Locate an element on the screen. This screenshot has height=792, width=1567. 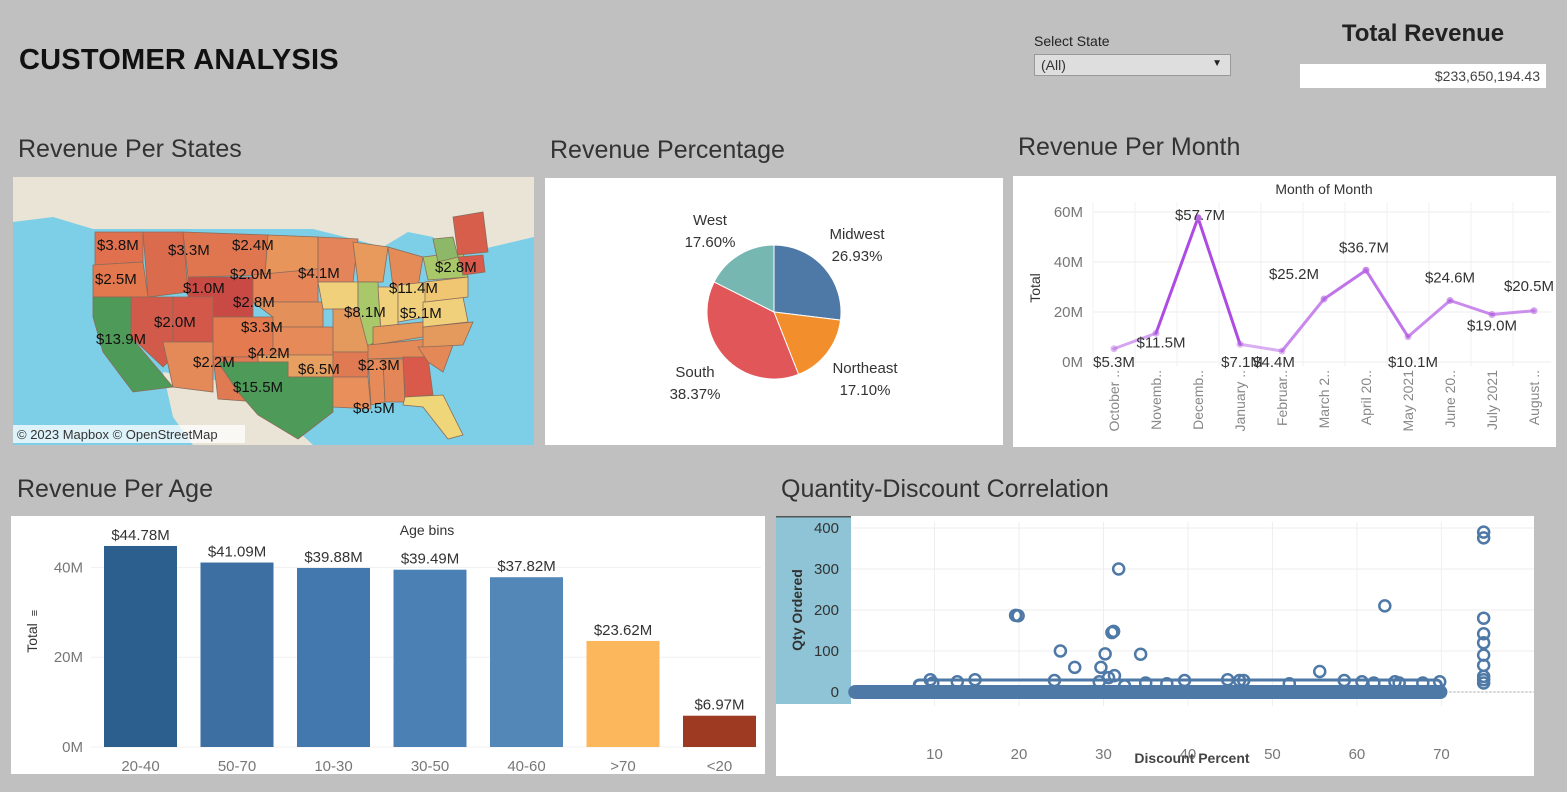
map-label: $8.5M is located at coordinates (374, 408).